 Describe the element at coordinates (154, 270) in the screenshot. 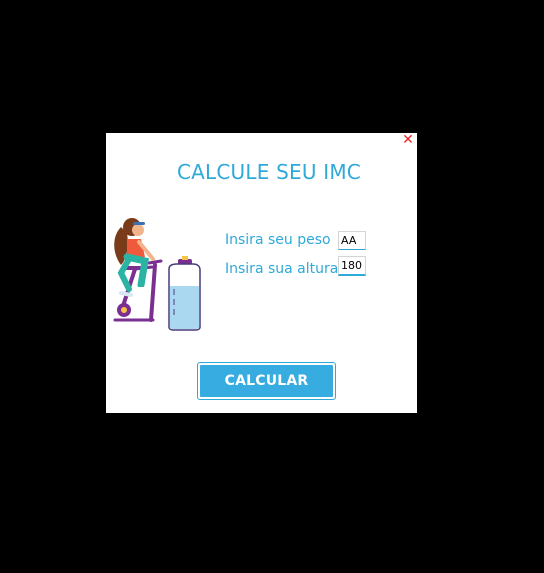

I see `woman-on-exercise-bike-illustration` at that location.